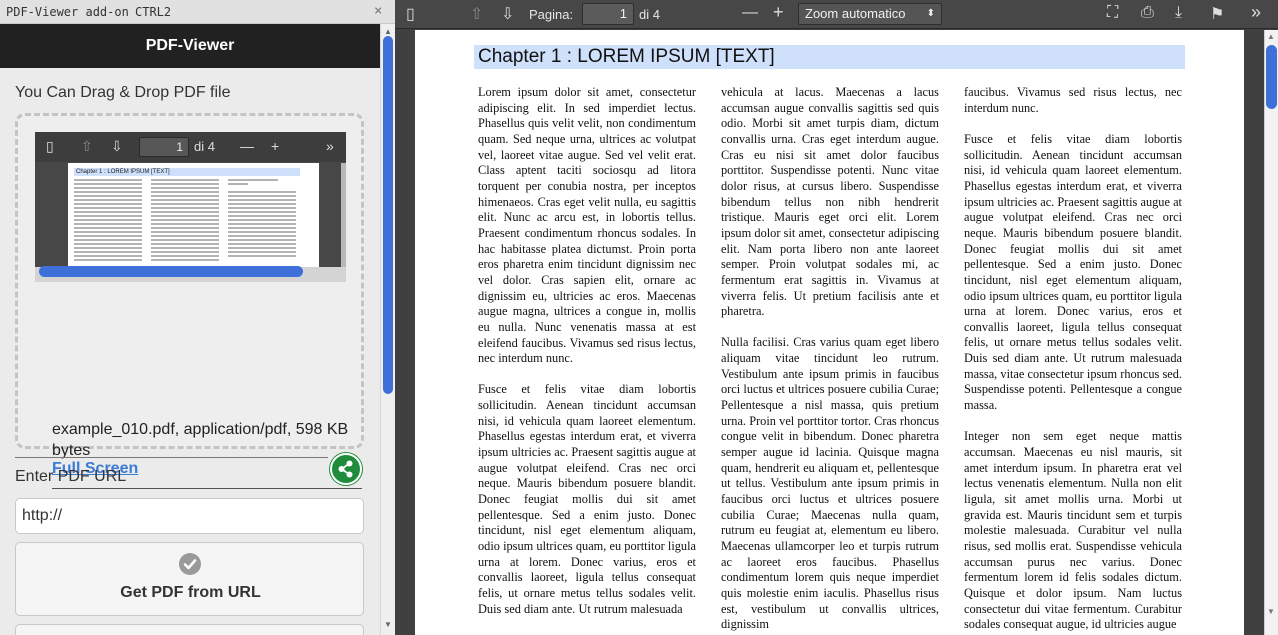 The height and width of the screenshot is (635, 1278). Describe the element at coordinates (1271, 332) in the screenshot. I see `viewer-scrollbar: ▲ ▼` at that location.